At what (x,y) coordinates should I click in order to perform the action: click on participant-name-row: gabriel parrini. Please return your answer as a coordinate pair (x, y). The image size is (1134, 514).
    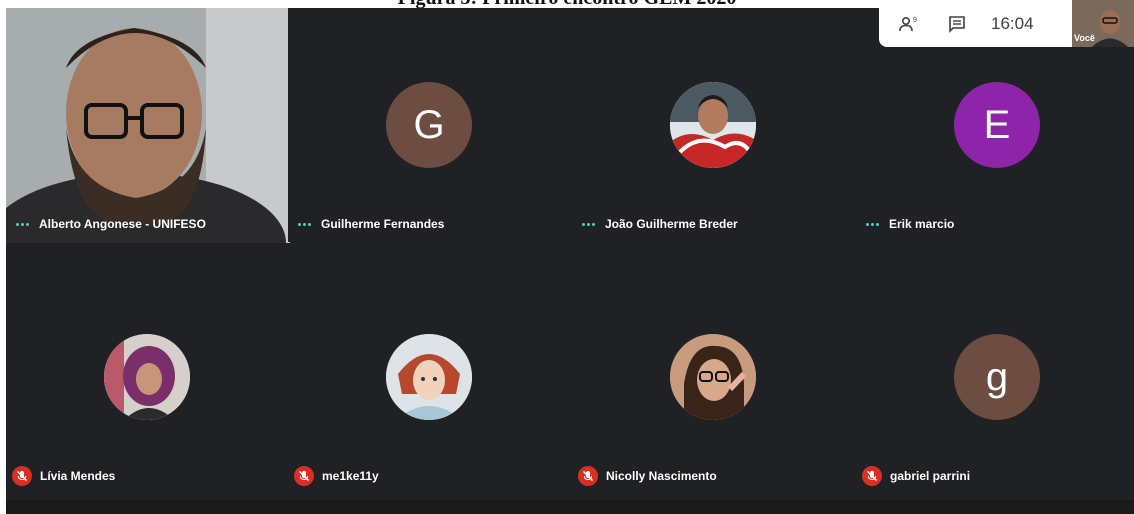
    Looking at the image, I should click on (916, 476).